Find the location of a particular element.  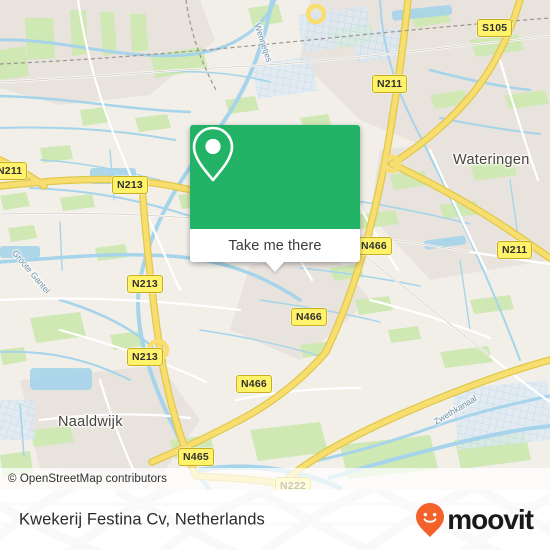

callout-pointer-tail is located at coordinates (275, 266).